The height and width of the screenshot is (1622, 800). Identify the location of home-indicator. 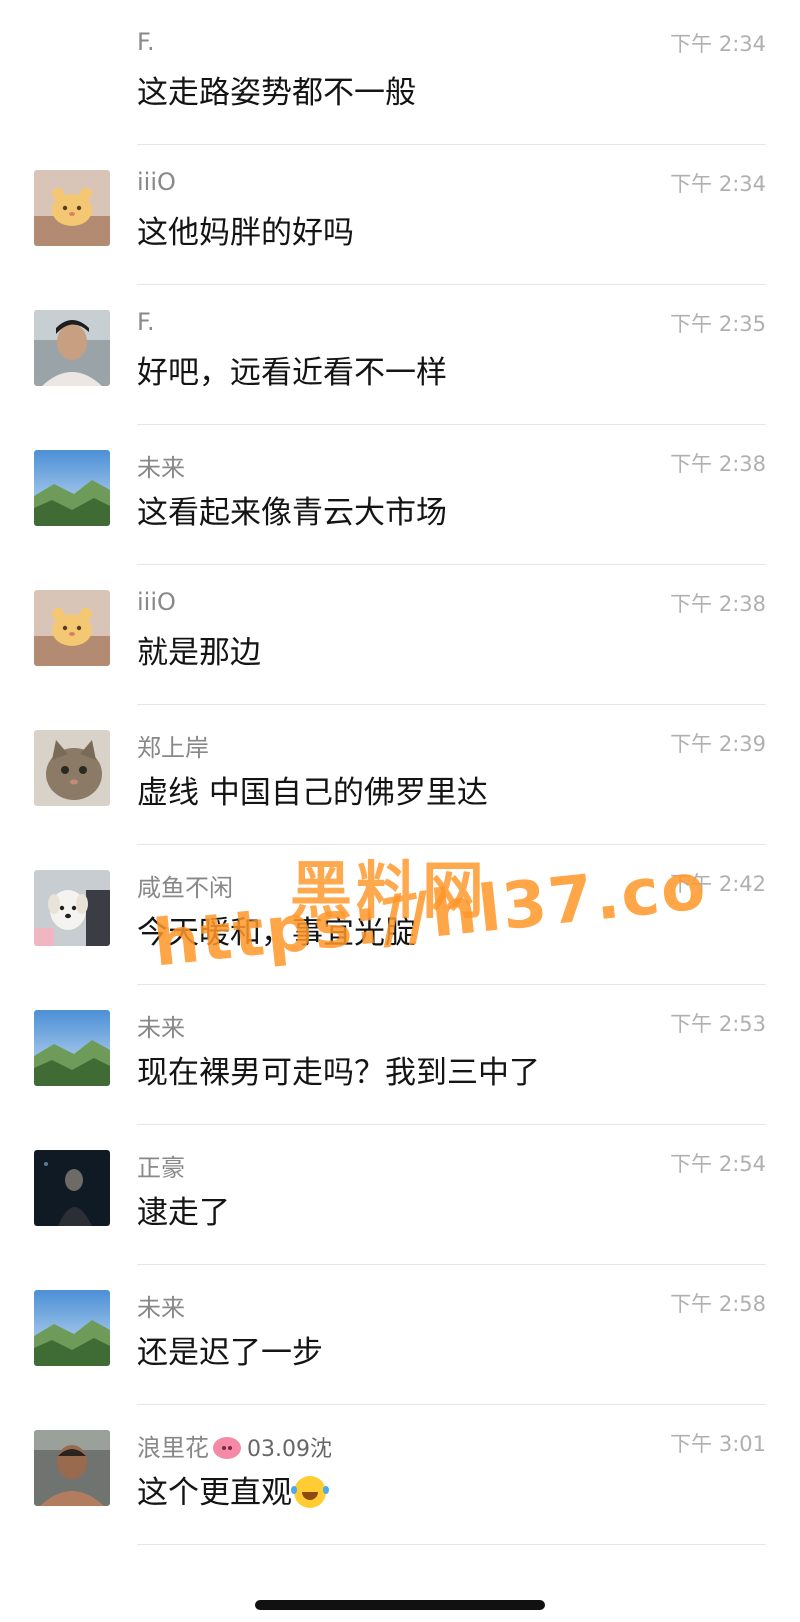
(400, 1605).